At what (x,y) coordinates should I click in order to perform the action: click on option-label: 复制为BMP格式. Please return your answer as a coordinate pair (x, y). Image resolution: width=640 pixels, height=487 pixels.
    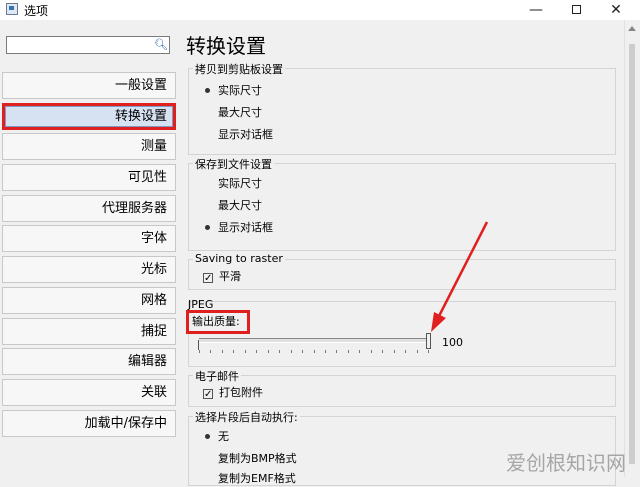
    Looking at the image, I should click on (257, 458).